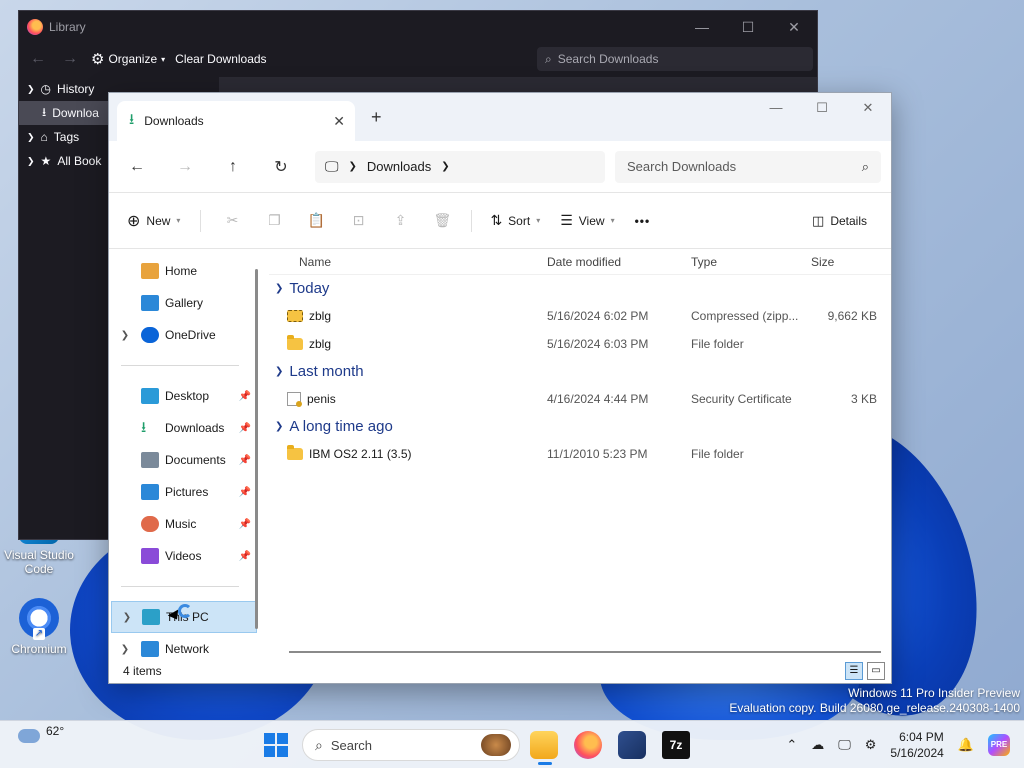 This screenshot has width=1024, height=768. What do you see at coordinates (39, 562) in the screenshot?
I see `desktop-icon-label: Visual Studio Code` at bounding box center [39, 562].